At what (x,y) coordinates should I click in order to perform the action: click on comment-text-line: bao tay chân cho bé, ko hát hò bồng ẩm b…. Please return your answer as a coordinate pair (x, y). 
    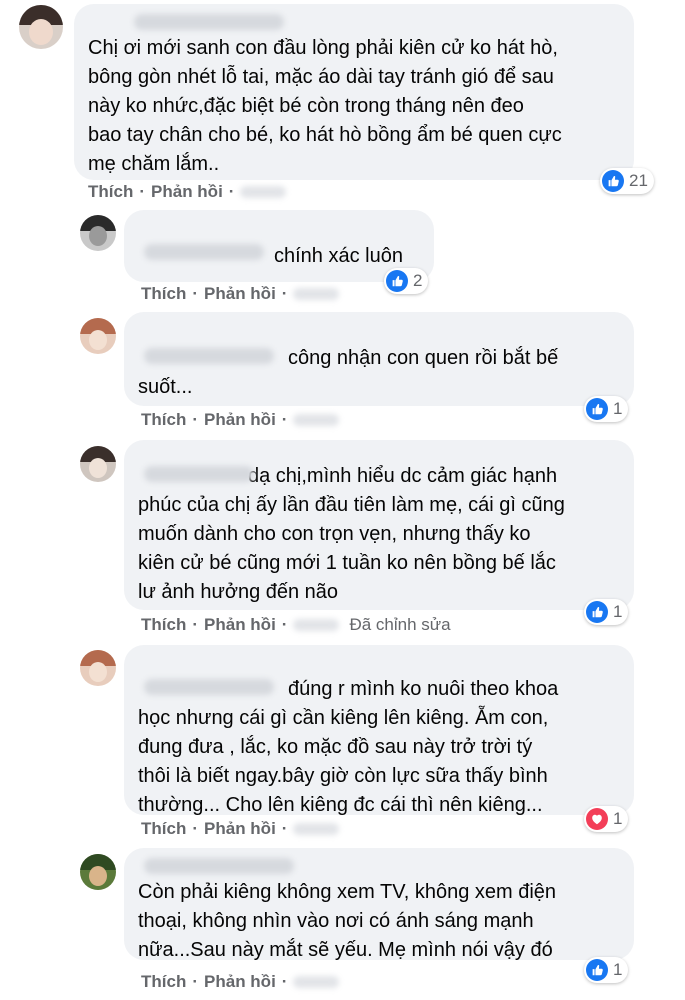
    Looking at the image, I should click on (325, 135).